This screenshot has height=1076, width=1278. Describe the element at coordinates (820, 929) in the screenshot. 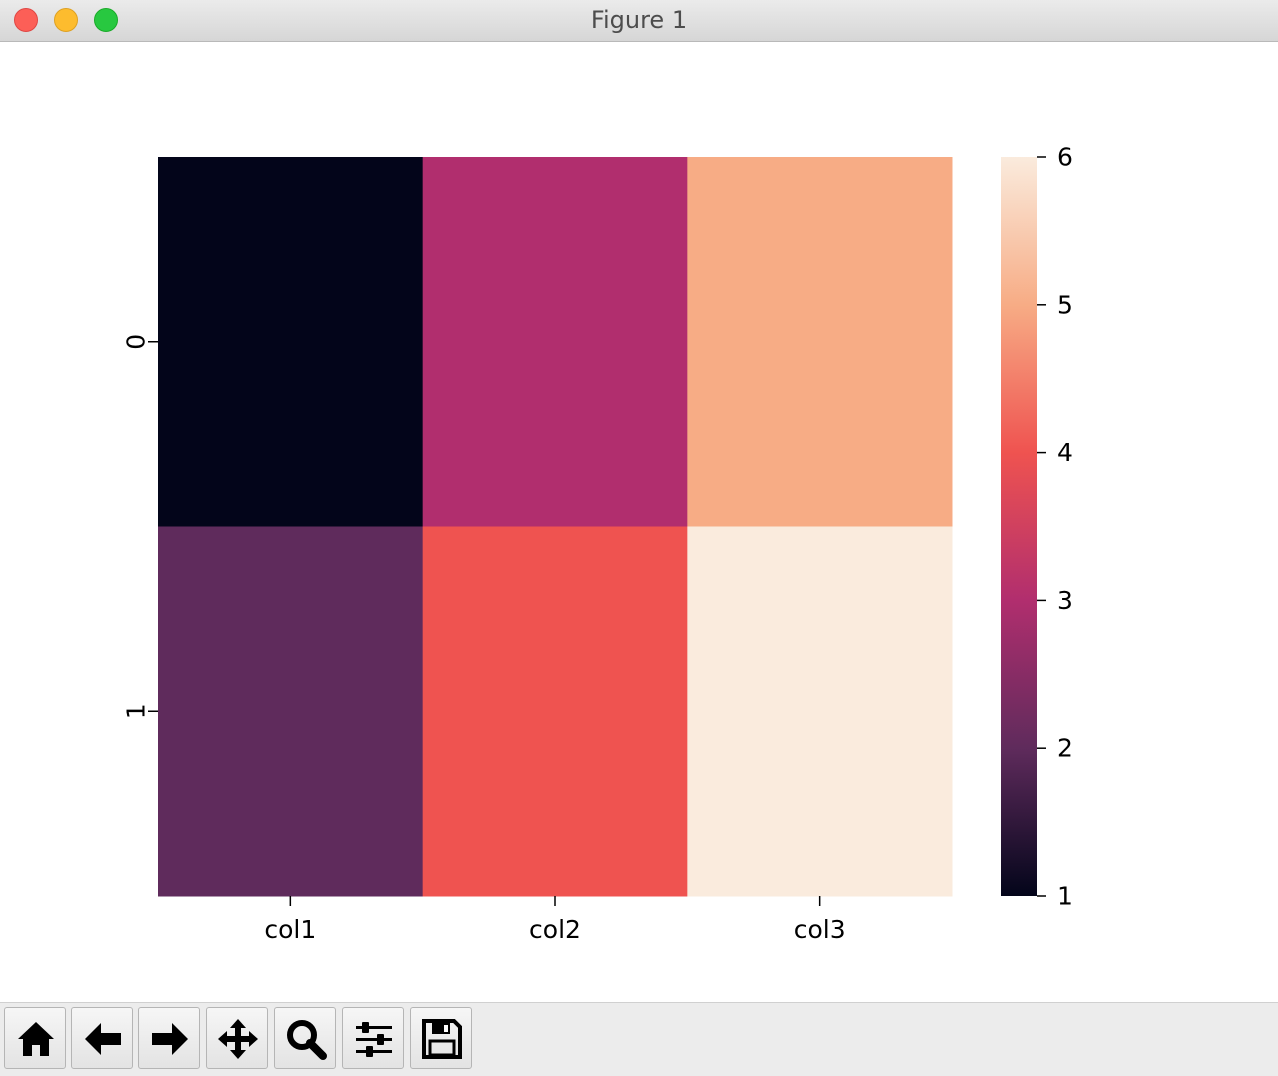

I see `x-tick-label: col3` at that location.